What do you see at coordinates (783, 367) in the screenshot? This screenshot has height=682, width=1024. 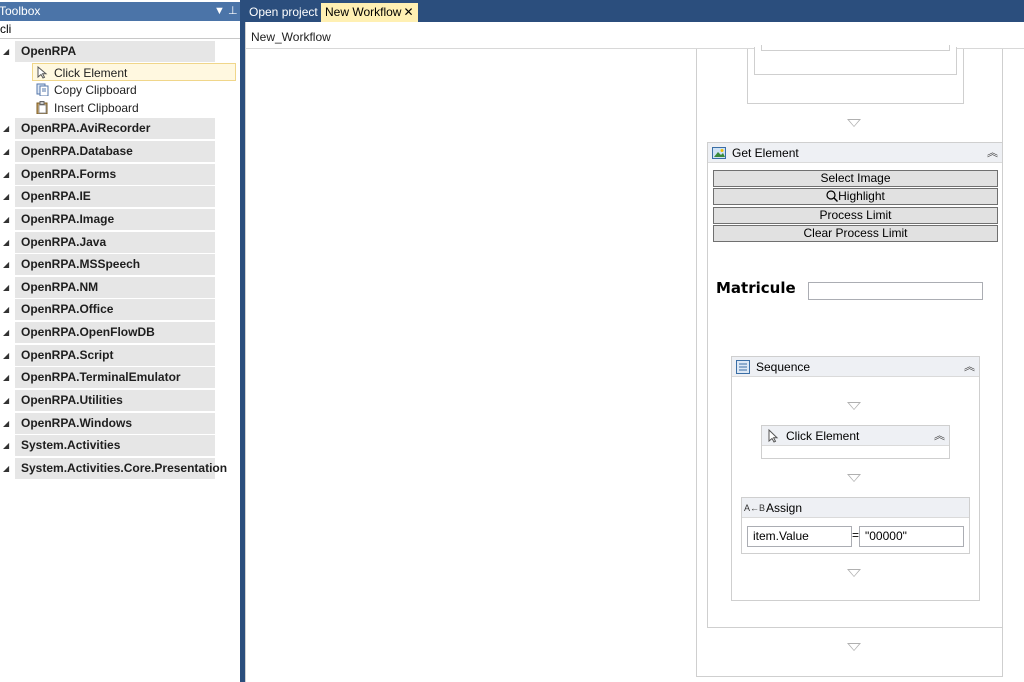 I see `activity-title: Sequence` at bounding box center [783, 367].